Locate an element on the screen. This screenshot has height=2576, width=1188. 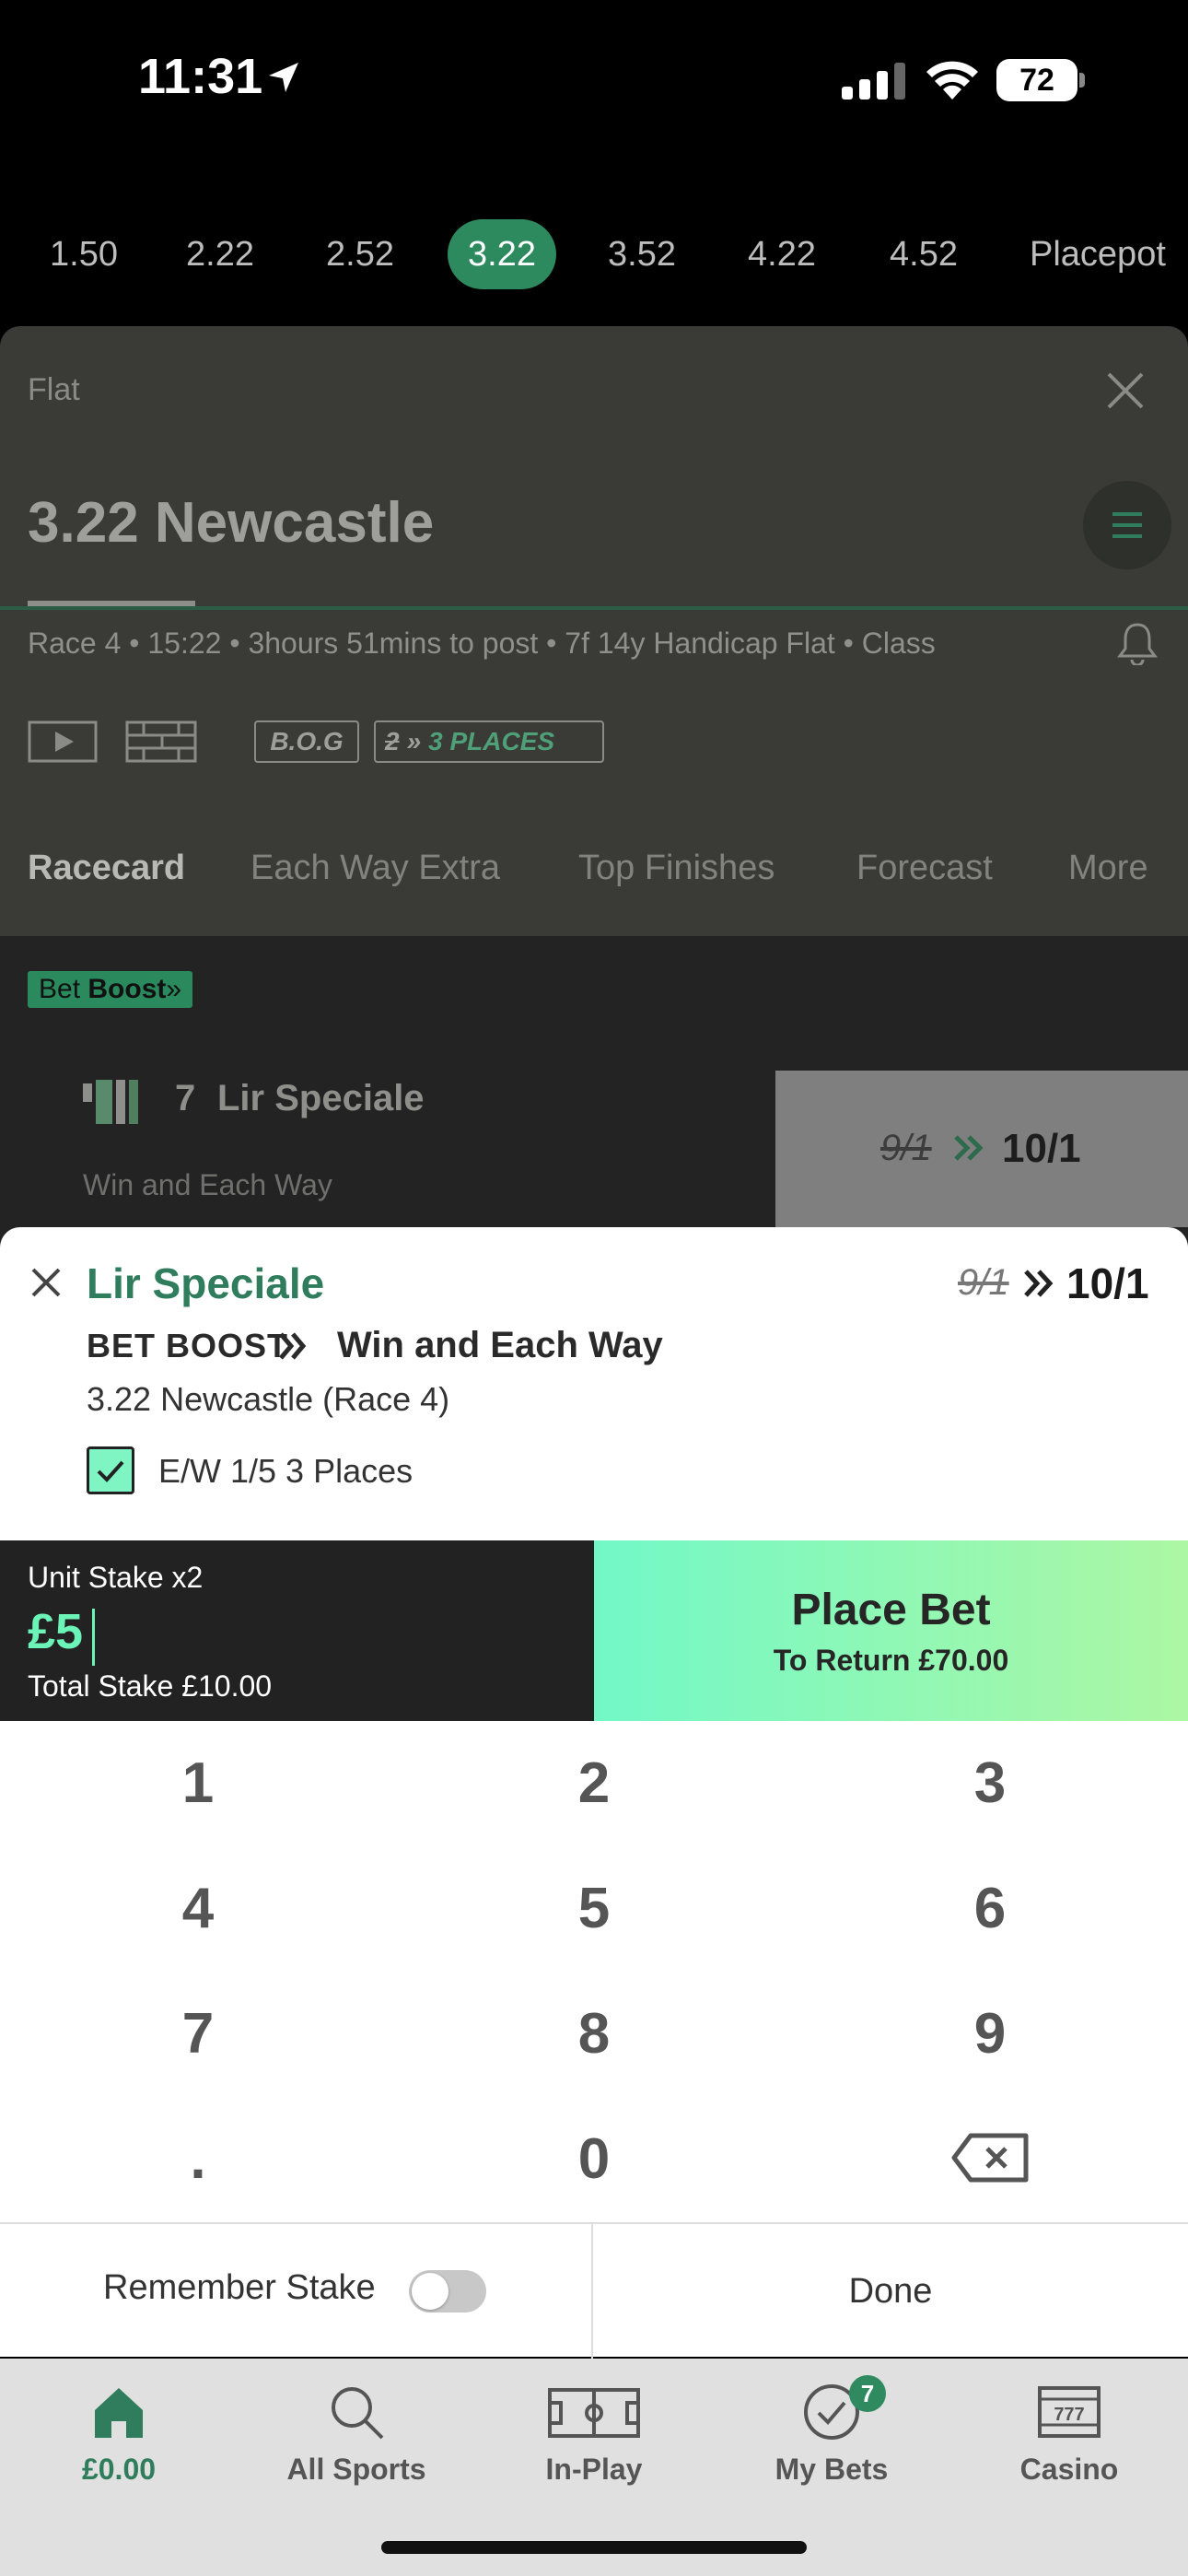
nav-my-bets: 7 My Bets is located at coordinates (831, 2443).